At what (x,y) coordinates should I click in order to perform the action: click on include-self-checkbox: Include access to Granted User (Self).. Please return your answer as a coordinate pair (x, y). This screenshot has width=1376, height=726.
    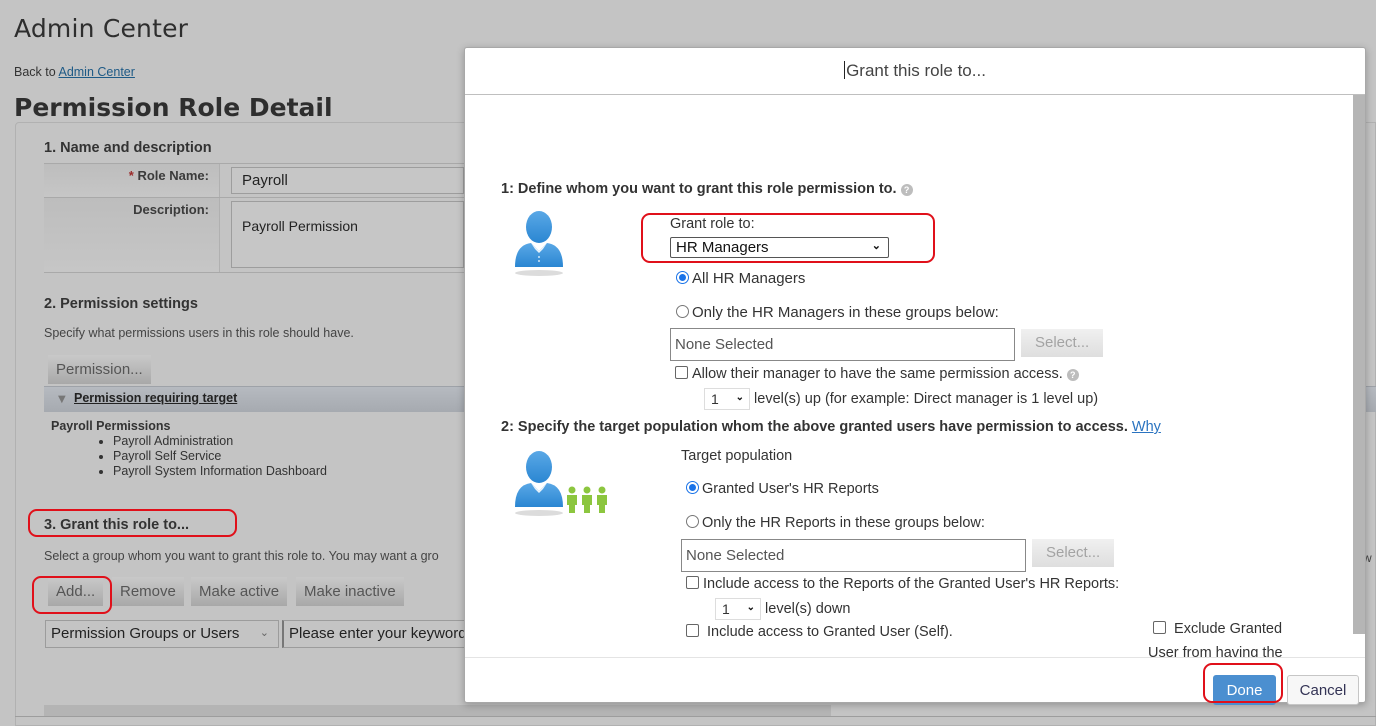
    Looking at the image, I should click on (819, 632).